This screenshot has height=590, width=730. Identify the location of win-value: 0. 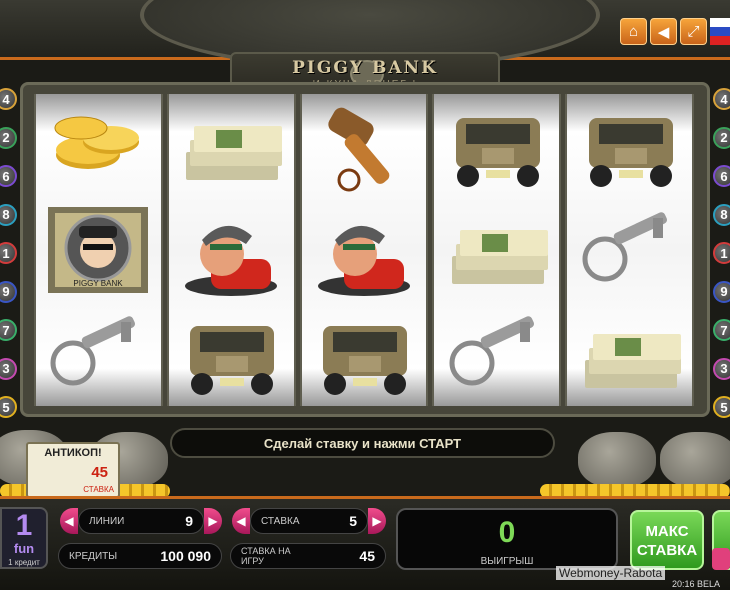
(507, 532).